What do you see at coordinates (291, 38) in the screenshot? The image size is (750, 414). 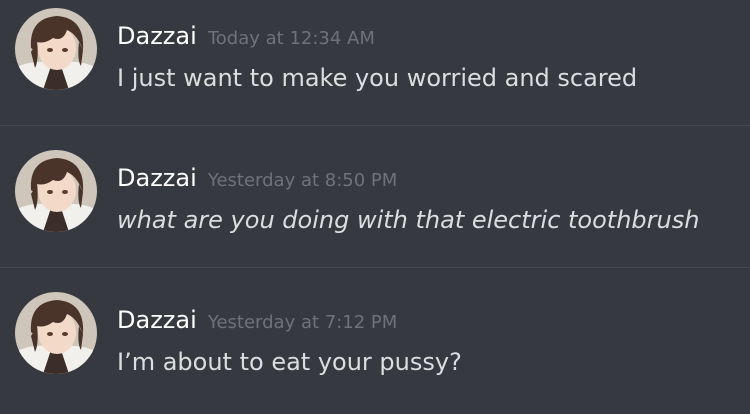 I see `timestamp: Today at 12:34 AM` at bounding box center [291, 38].